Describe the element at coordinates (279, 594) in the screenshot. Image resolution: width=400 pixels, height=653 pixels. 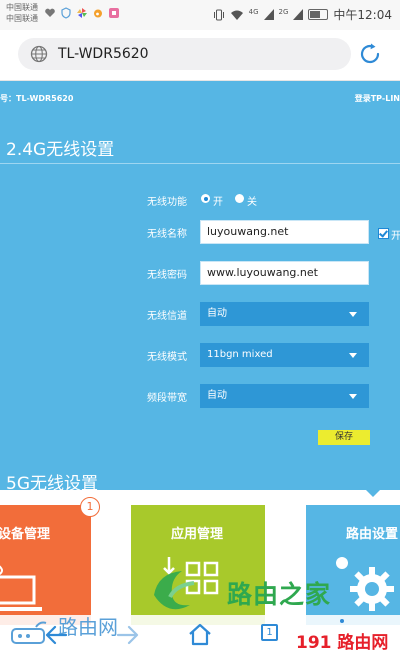
I see `brand-watermark-text: 路由之家` at that location.